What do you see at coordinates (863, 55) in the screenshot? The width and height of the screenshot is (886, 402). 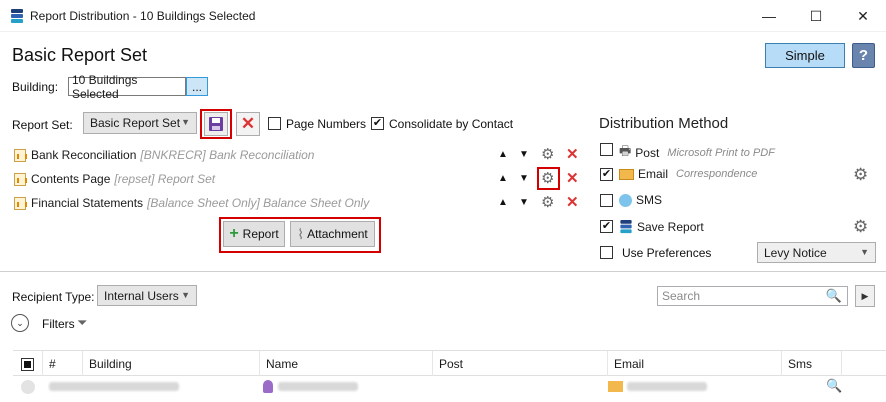 I see `help-button: ?` at bounding box center [863, 55].